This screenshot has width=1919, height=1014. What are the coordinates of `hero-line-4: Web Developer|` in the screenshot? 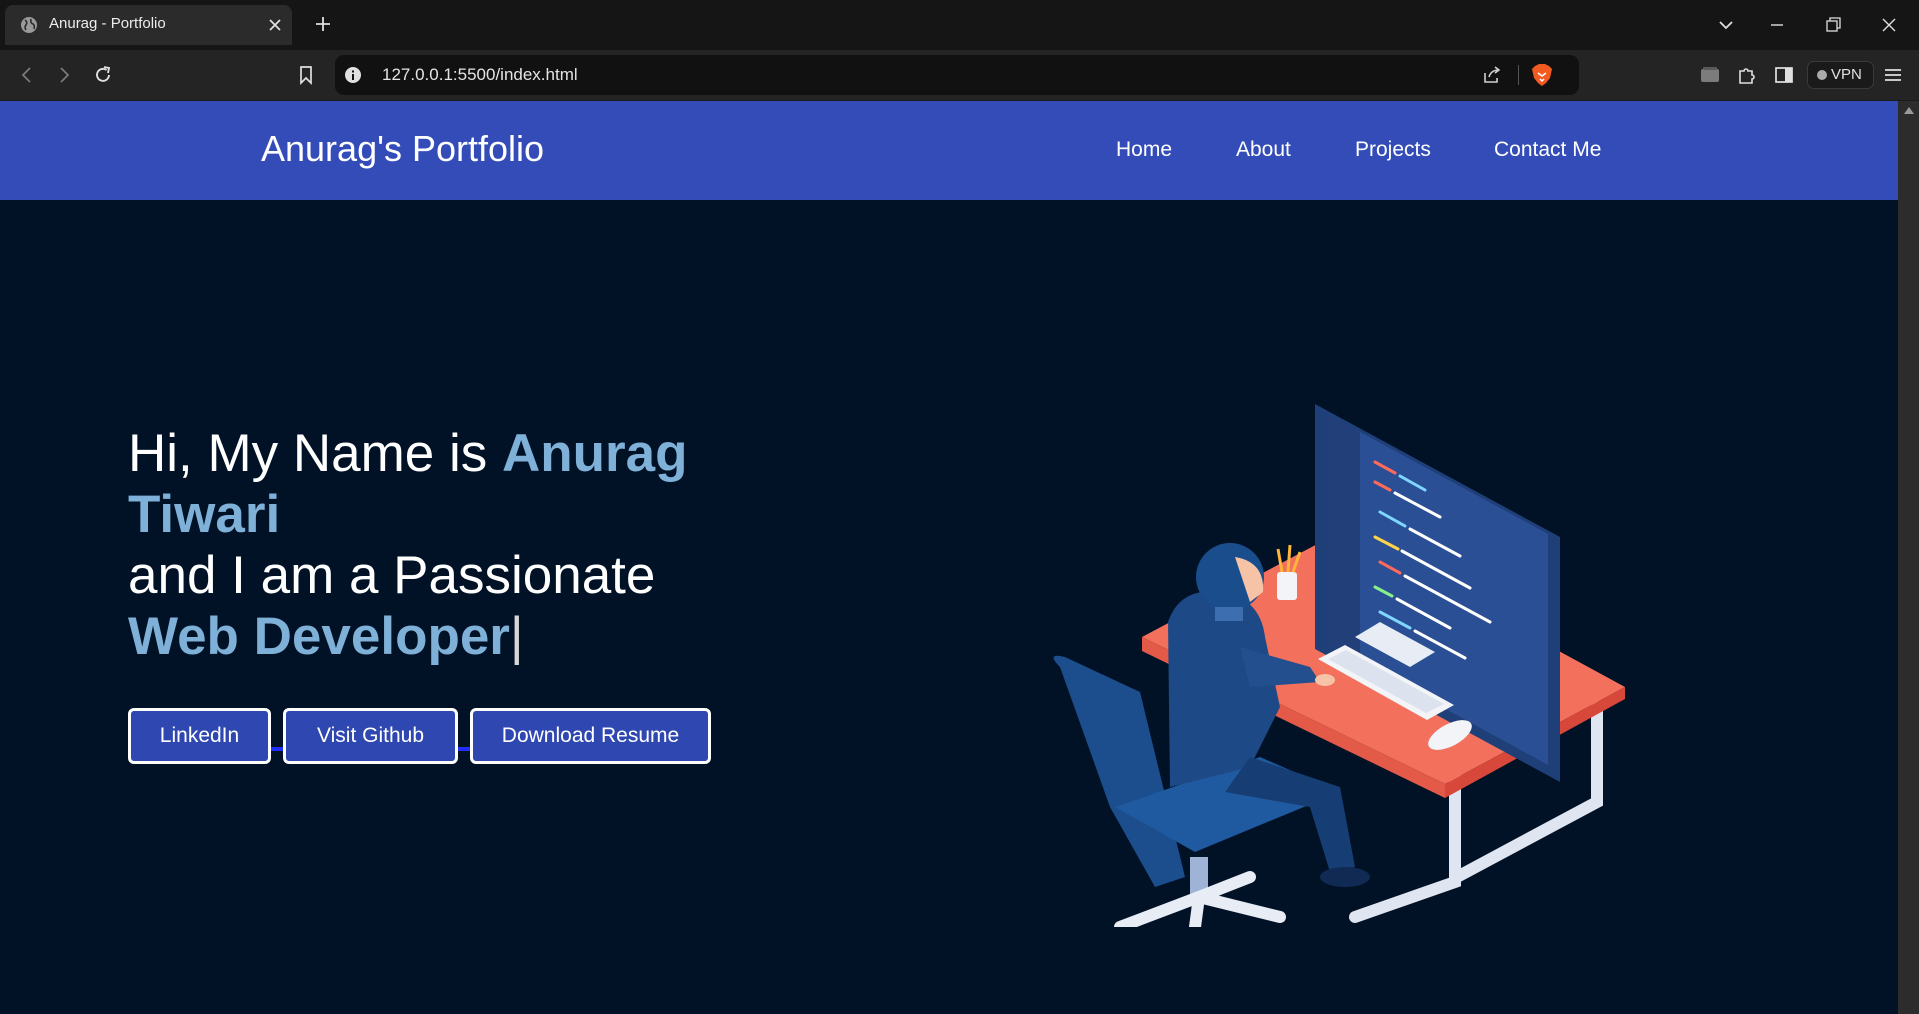 It's located at (438, 636).